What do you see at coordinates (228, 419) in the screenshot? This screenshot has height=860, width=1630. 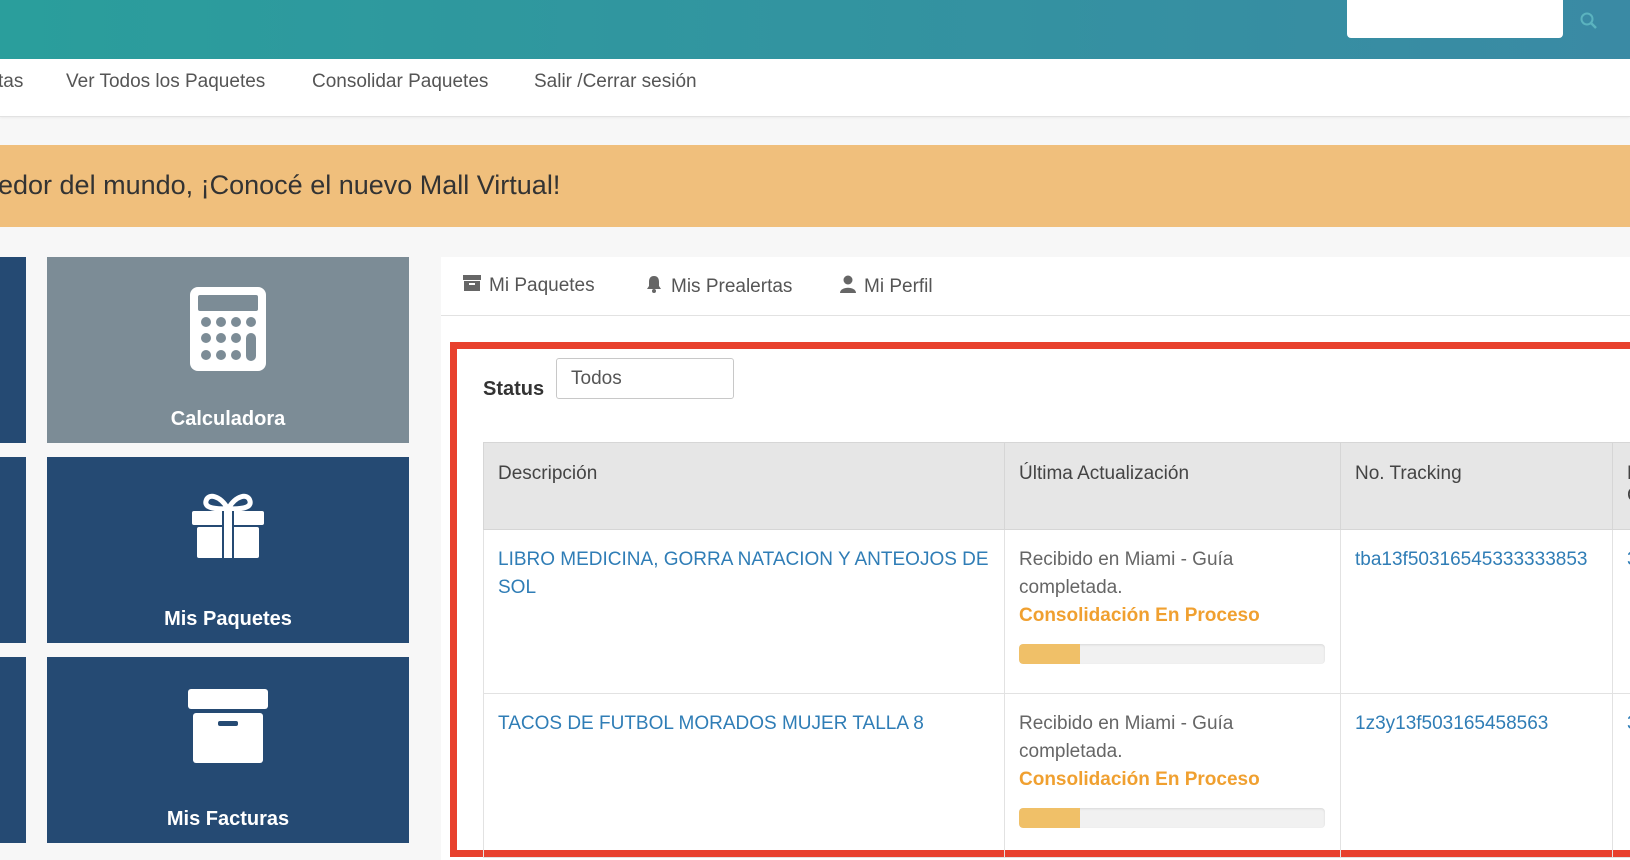 I see `tile-label: Calculadora` at bounding box center [228, 419].